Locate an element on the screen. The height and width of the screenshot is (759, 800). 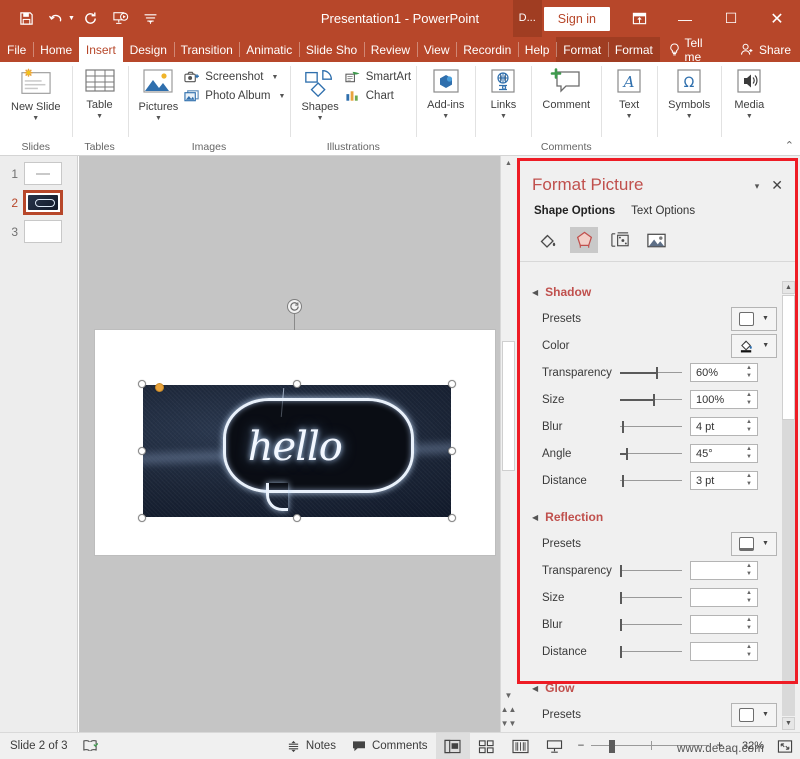
selection-handle-middle-right is located at coordinates (452, 451).